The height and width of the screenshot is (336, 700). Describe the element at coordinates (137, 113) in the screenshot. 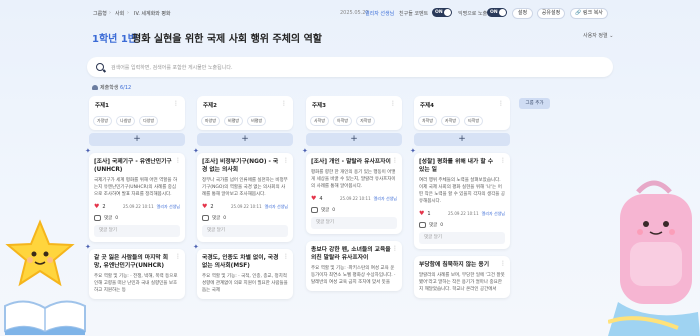

I see `column-header: 주제1 ⋮ 가정방 나침방 다양방` at that location.